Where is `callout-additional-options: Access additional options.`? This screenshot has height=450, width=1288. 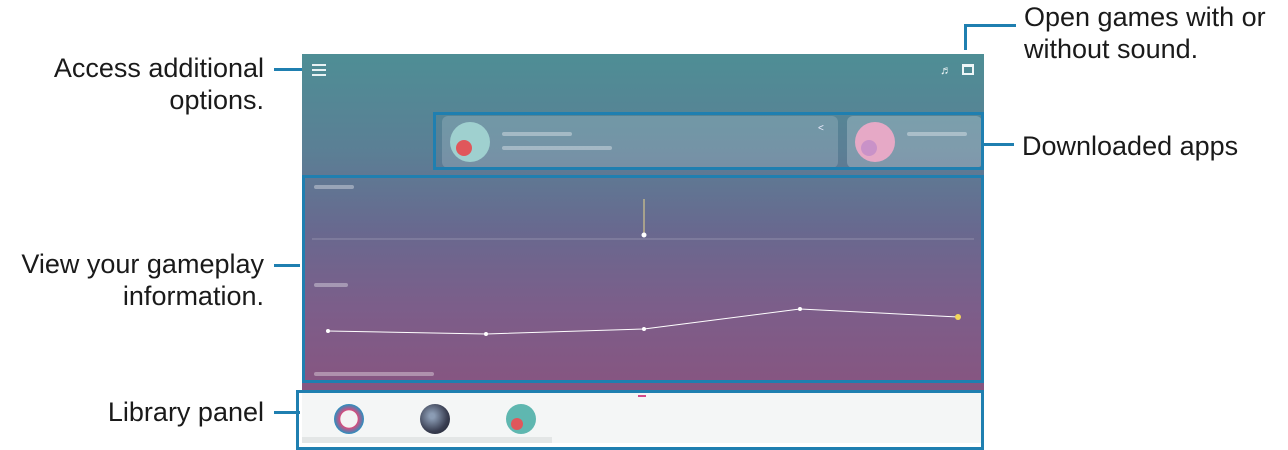 callout-additional-options: Access additional options. is located at coordinates (158, 84).